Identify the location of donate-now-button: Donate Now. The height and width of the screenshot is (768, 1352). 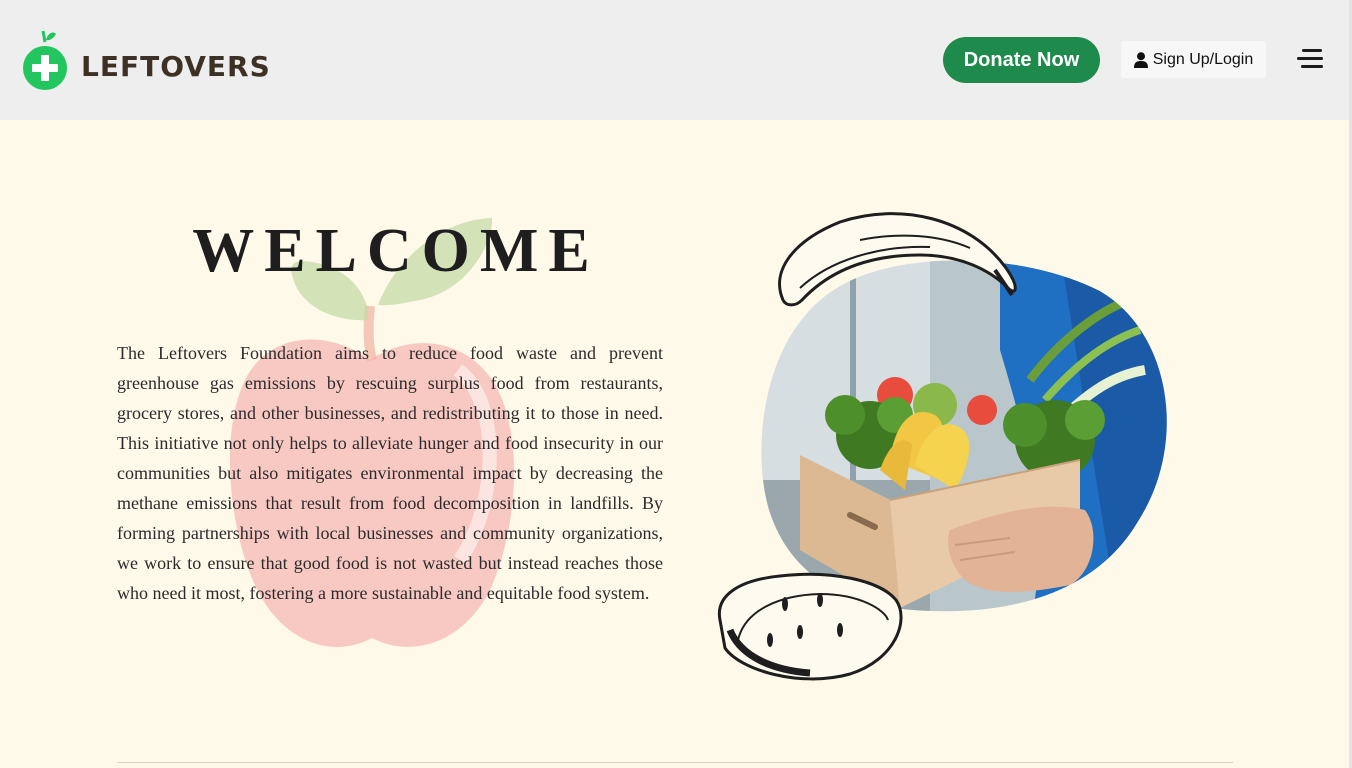
(1021, 60).